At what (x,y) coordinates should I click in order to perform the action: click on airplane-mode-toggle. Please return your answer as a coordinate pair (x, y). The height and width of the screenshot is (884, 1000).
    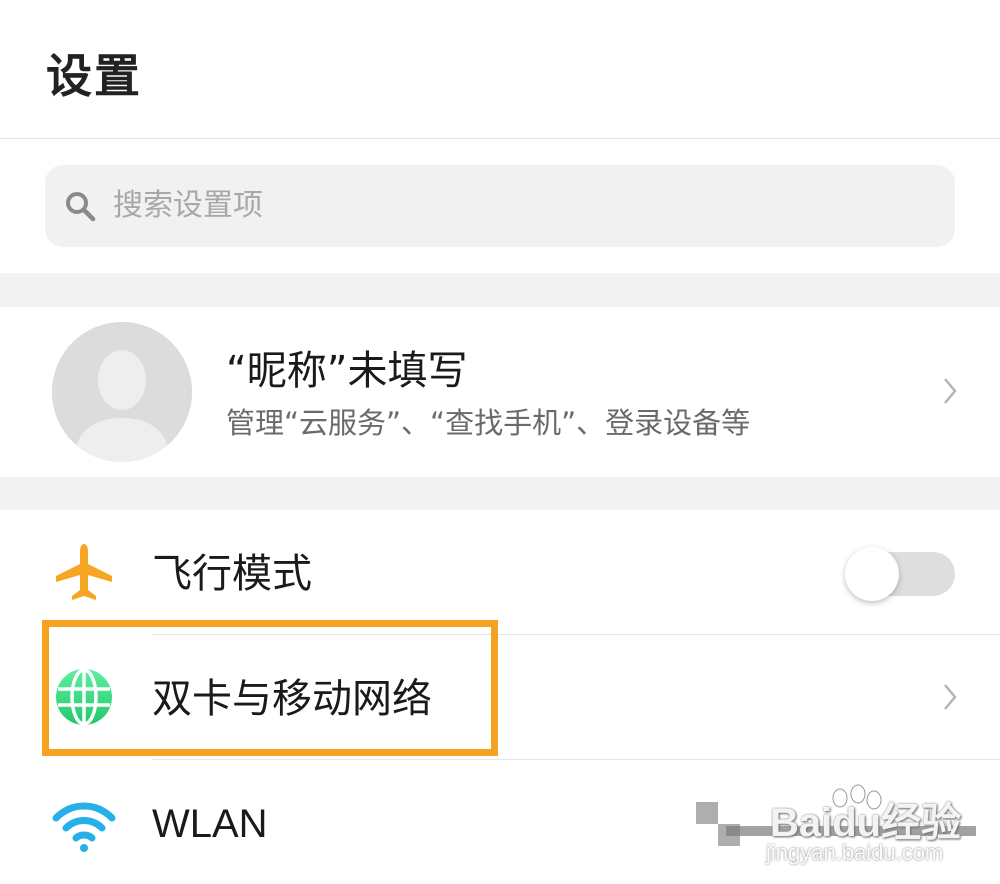
    Looking at the image, I should click on (900, 574).